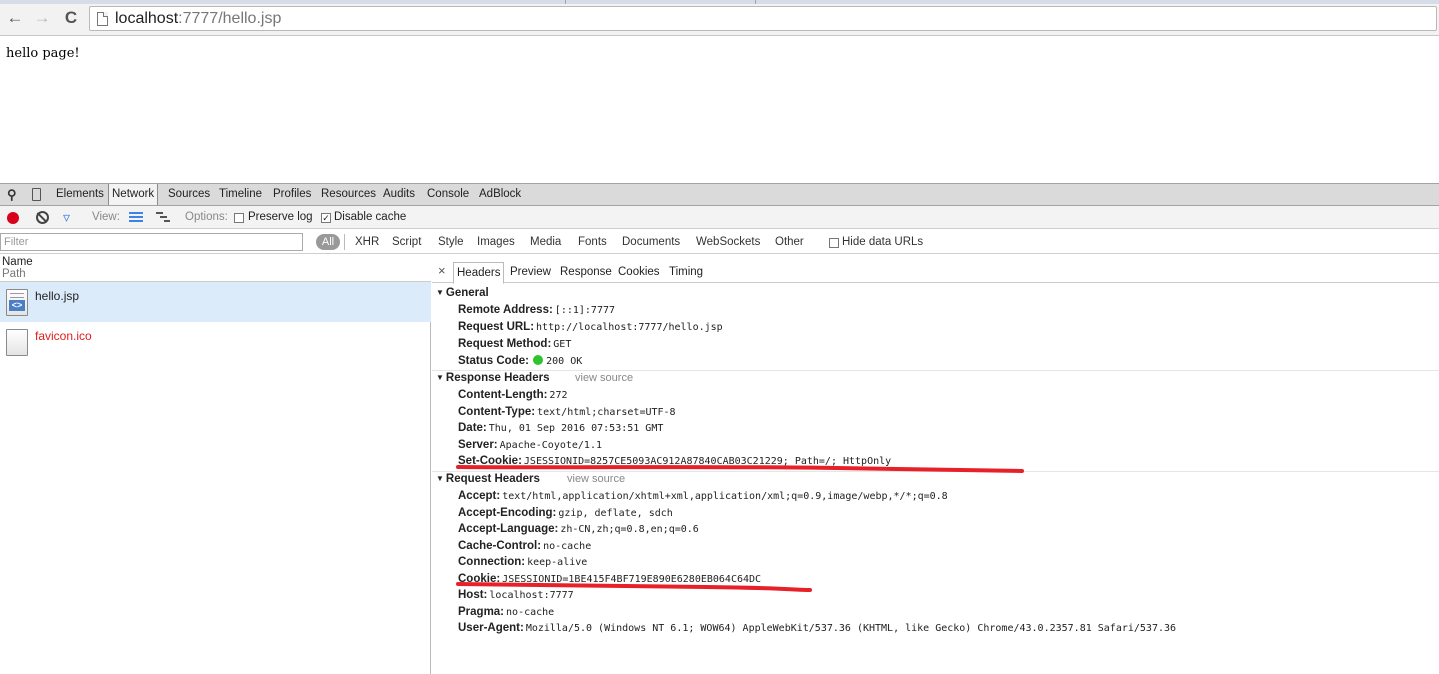 This screenshot has height=674, width=1439. I want to click on page-icon, so click(102, 19).